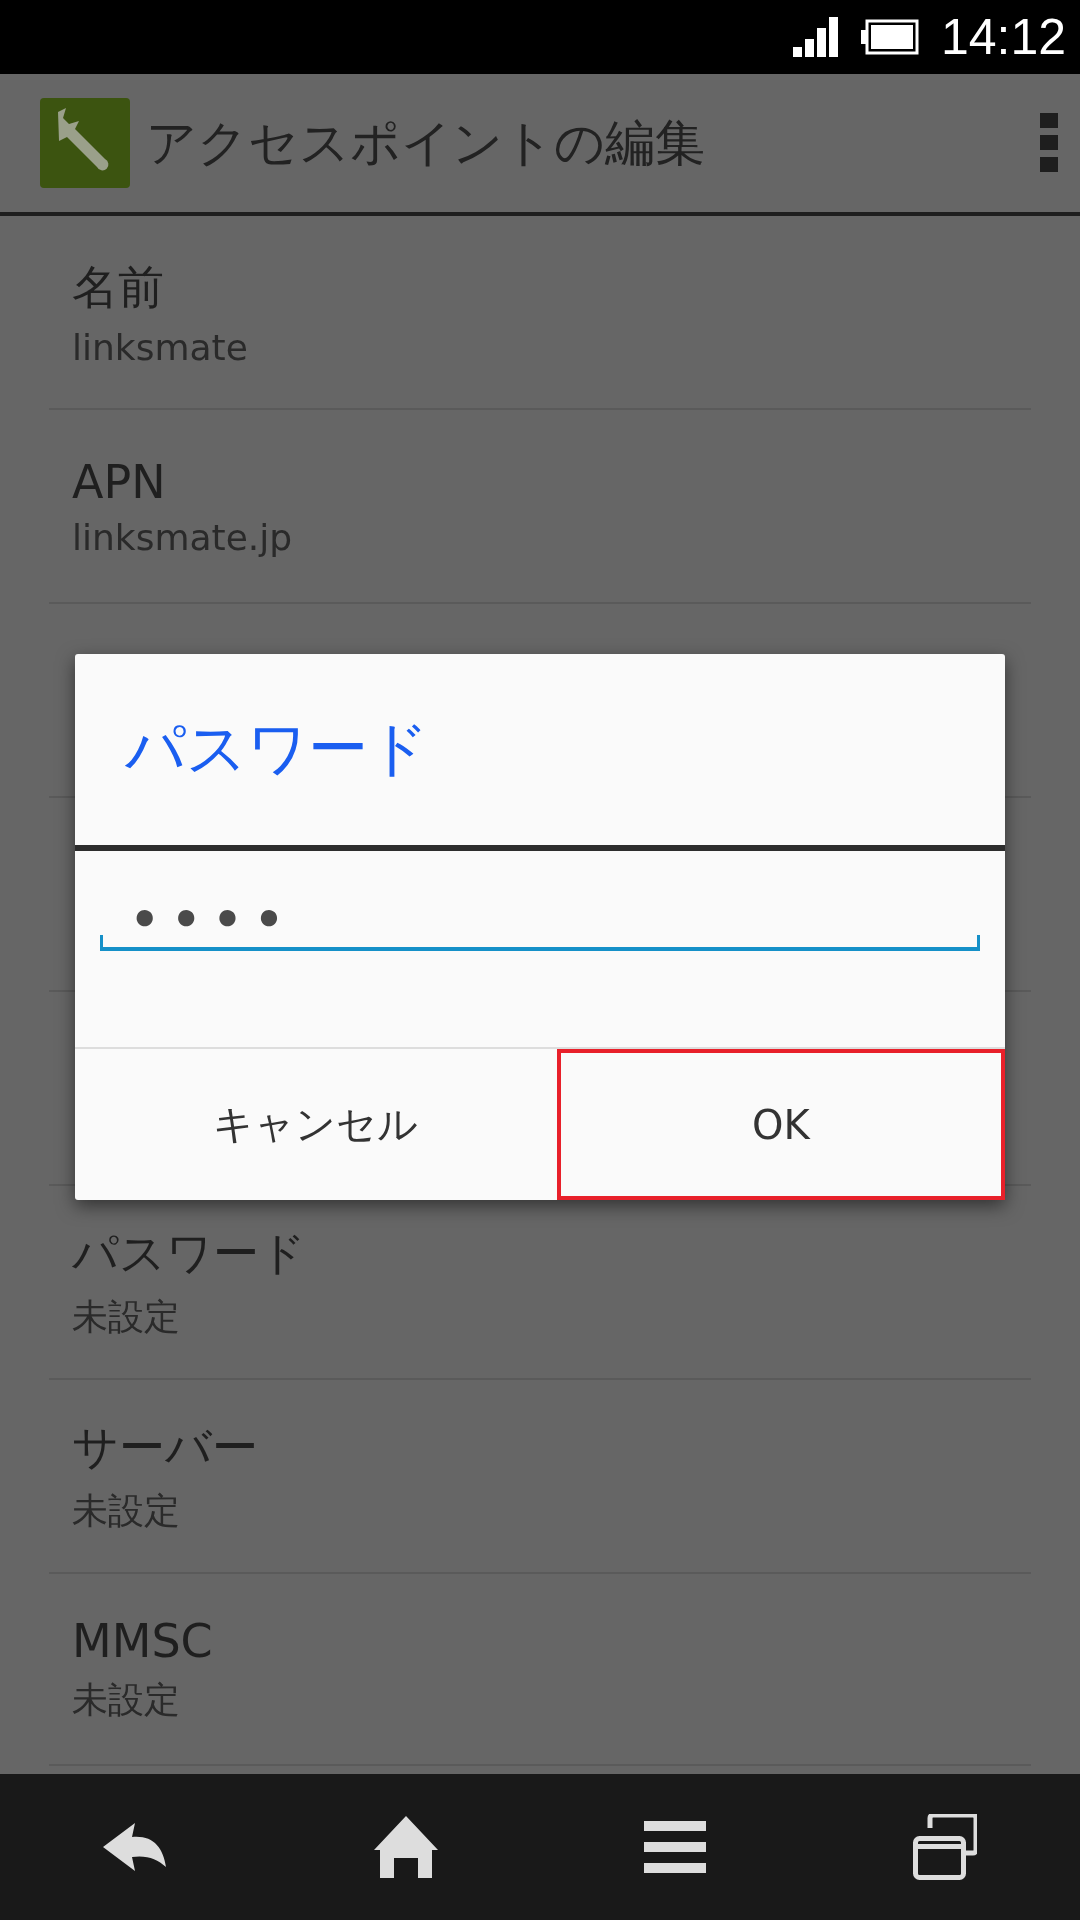  I want to click on status-time: 14:12, so click(1003, 37).